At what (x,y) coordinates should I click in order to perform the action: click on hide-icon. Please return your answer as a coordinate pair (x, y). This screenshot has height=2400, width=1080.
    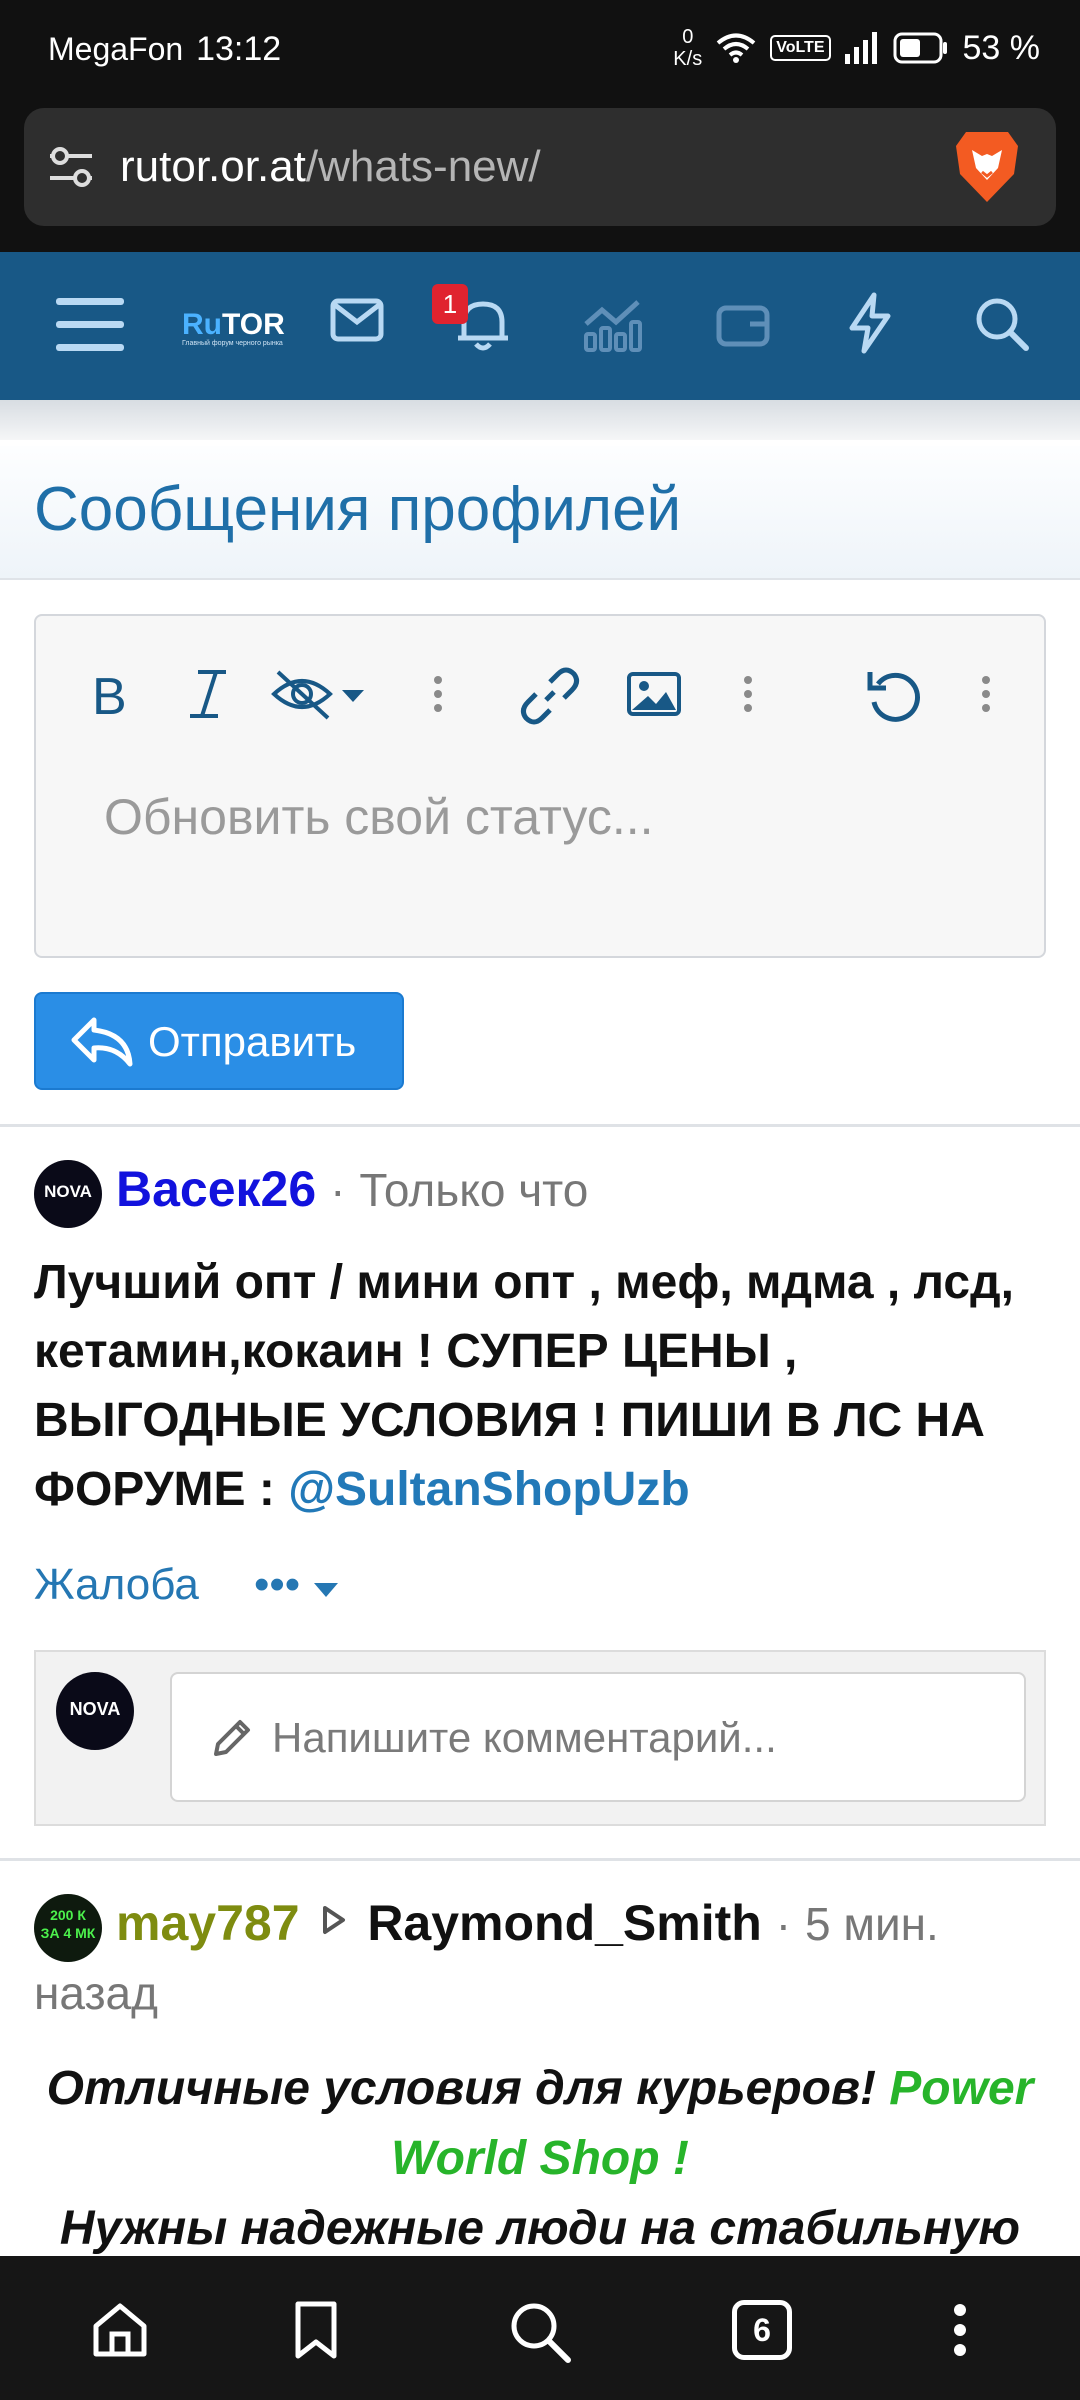
    Looking at the image, I should click on (320, 696).